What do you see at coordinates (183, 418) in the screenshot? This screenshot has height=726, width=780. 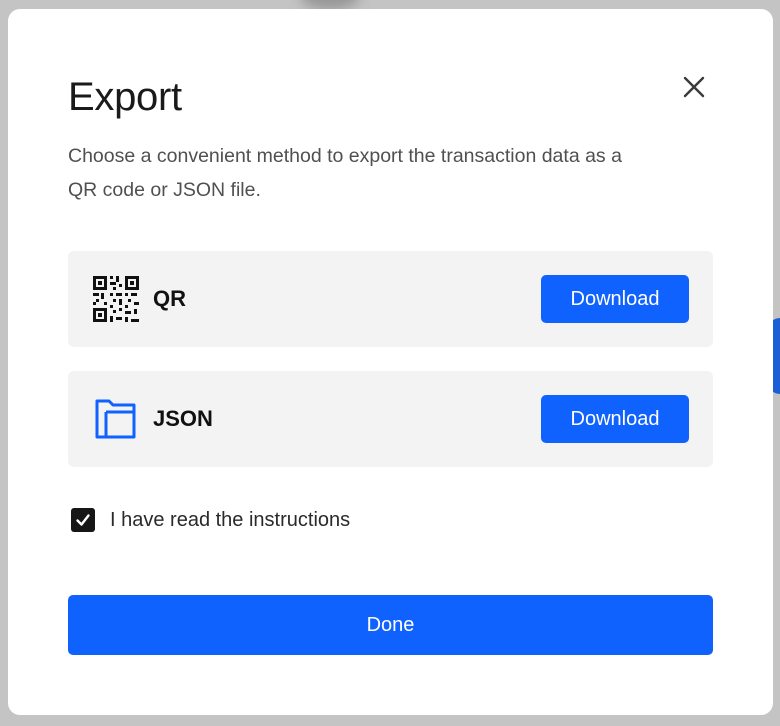 I see `option-label-json: JSON` at bounding box center [183, 418].